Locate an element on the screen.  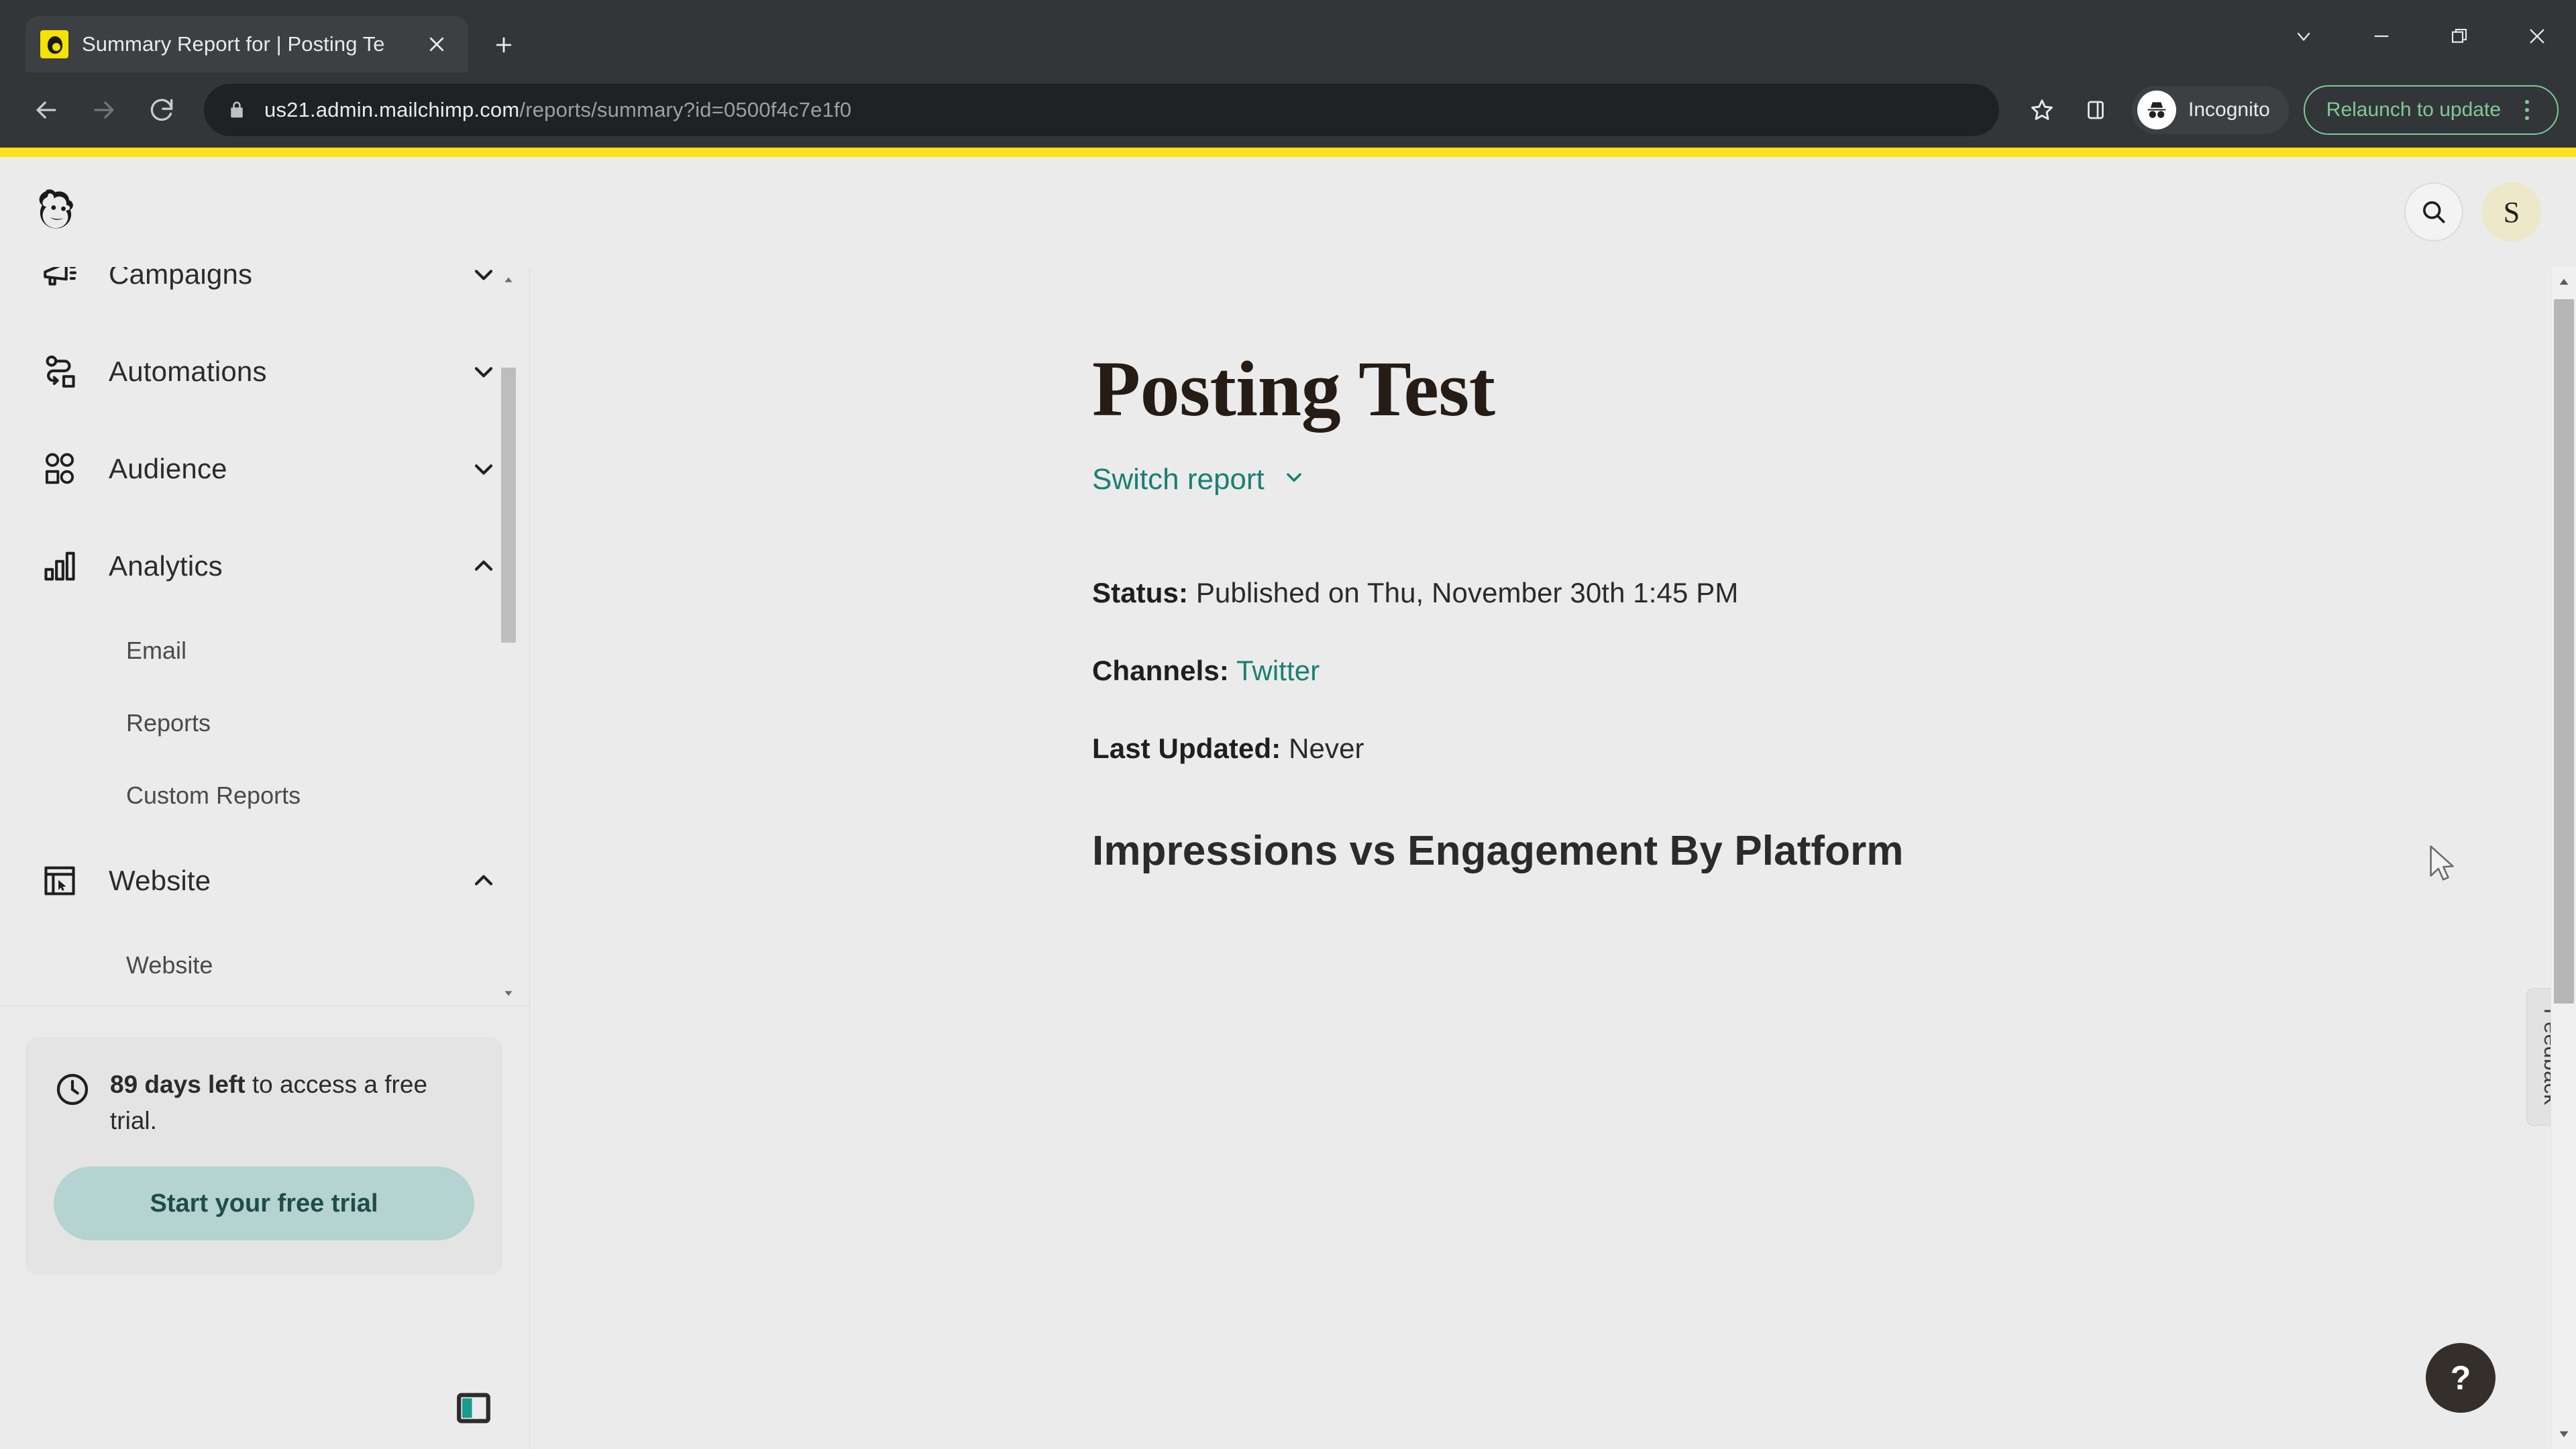
bookmark-star-icon is located at coordinates (2042, 110).